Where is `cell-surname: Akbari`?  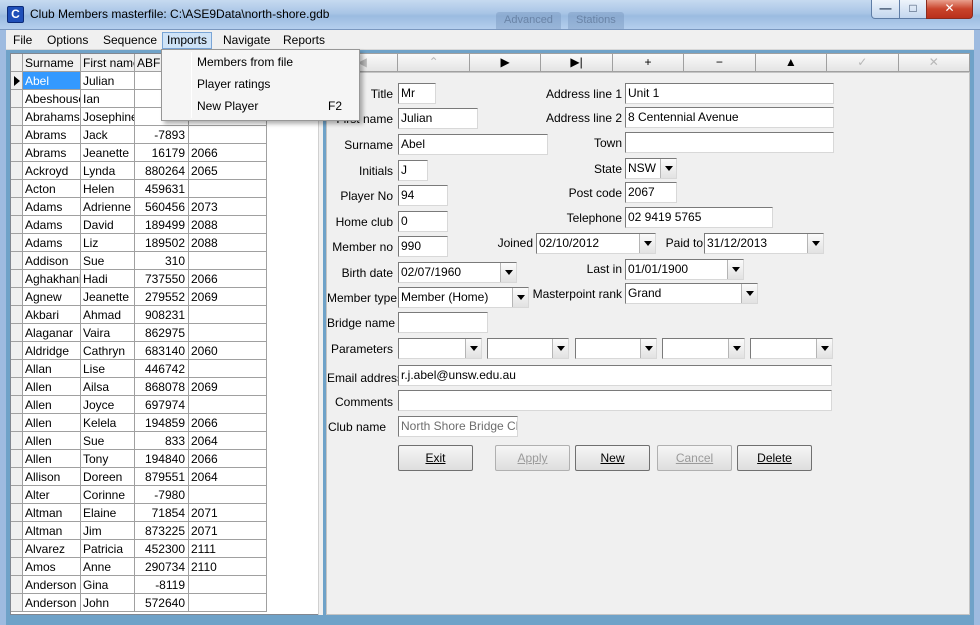 cell-surname: Akbari is located at coordinates (52, 315).